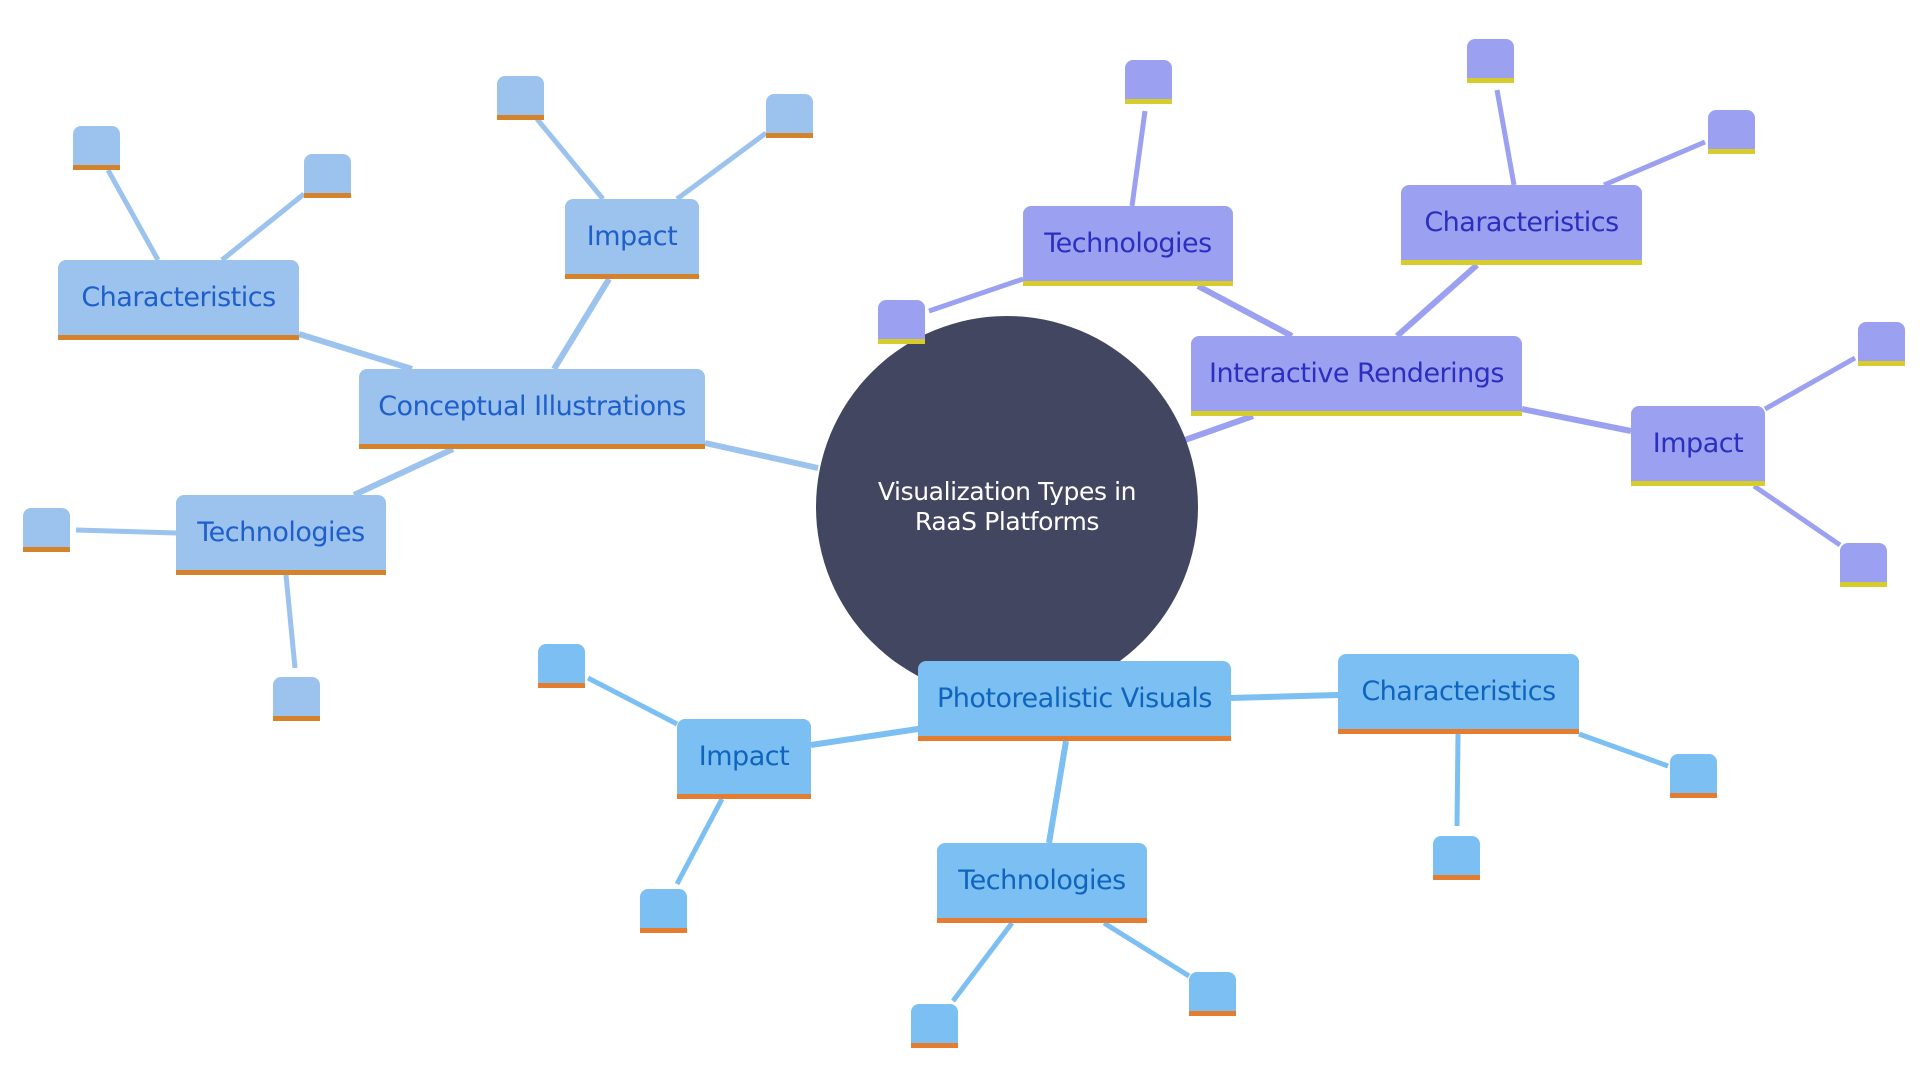 The image size is (1920, 1080). I want to click on branch-node-photorealistic-visuals: Photorealistic Visuals, so click(1074, 701).